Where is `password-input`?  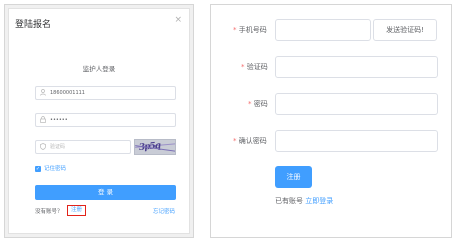 password-input is located at coordinates (356, 104).